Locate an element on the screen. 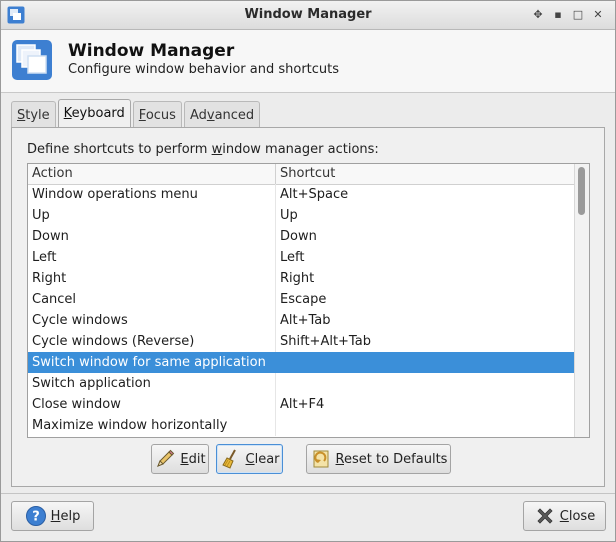  action-cell: Switch application is located at coordinates (91, 383).